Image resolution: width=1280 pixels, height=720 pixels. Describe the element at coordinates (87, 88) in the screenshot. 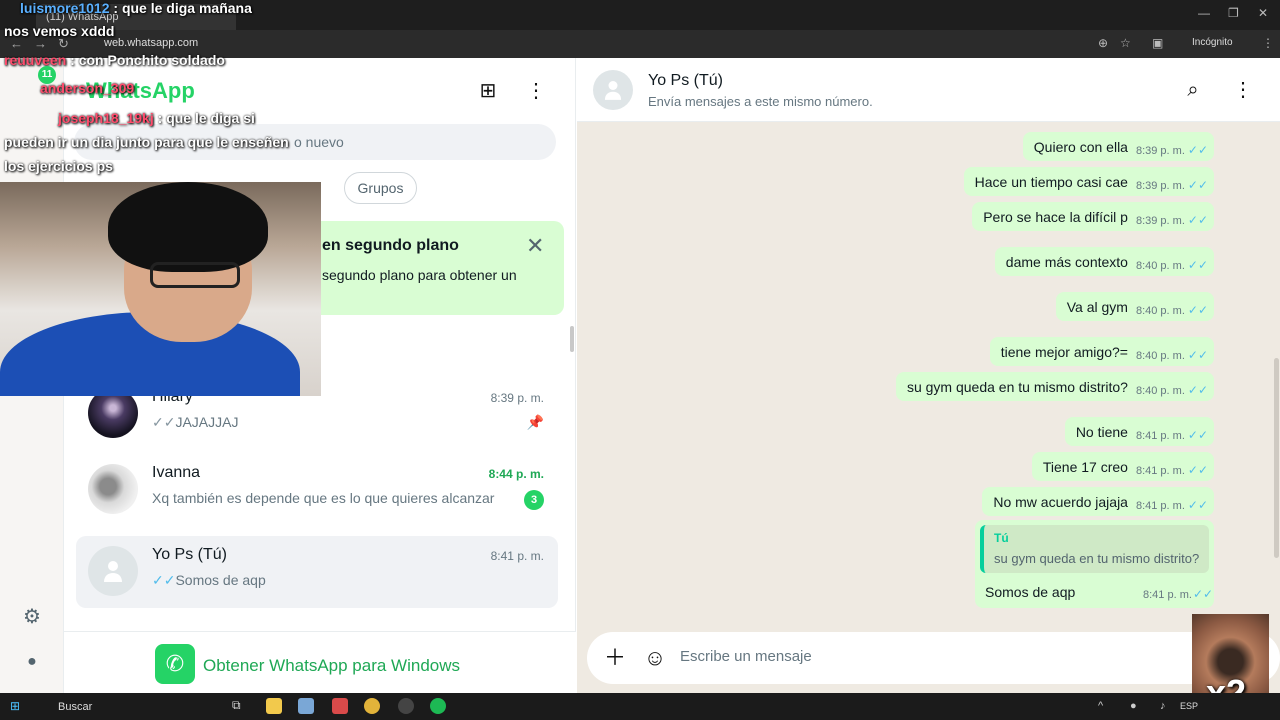

I see `stream-chat-line: anderson_309` at that location.